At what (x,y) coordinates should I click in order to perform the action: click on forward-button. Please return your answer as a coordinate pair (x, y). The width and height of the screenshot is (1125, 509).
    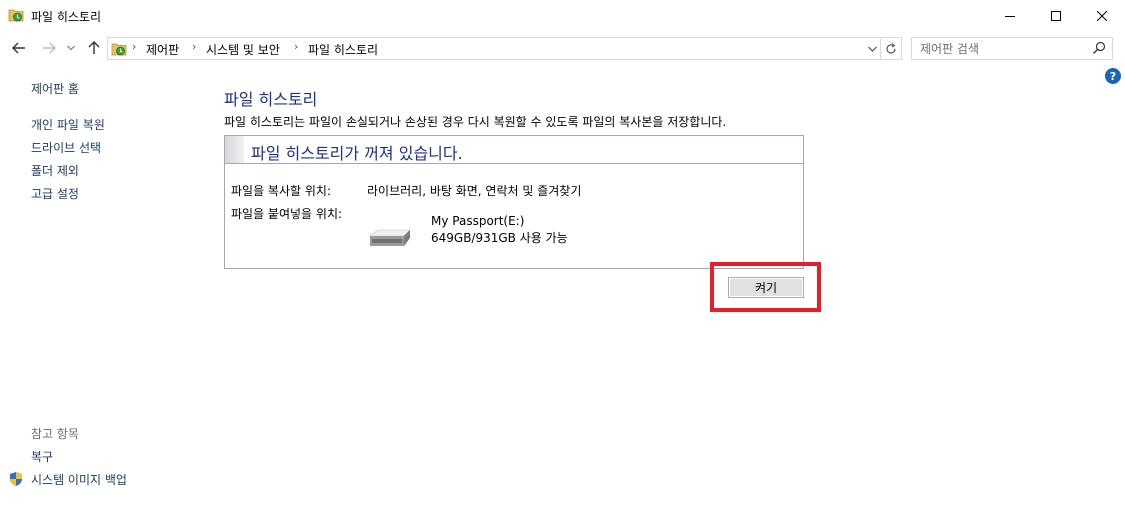
    Looking at the image, I should click on (49, 48).